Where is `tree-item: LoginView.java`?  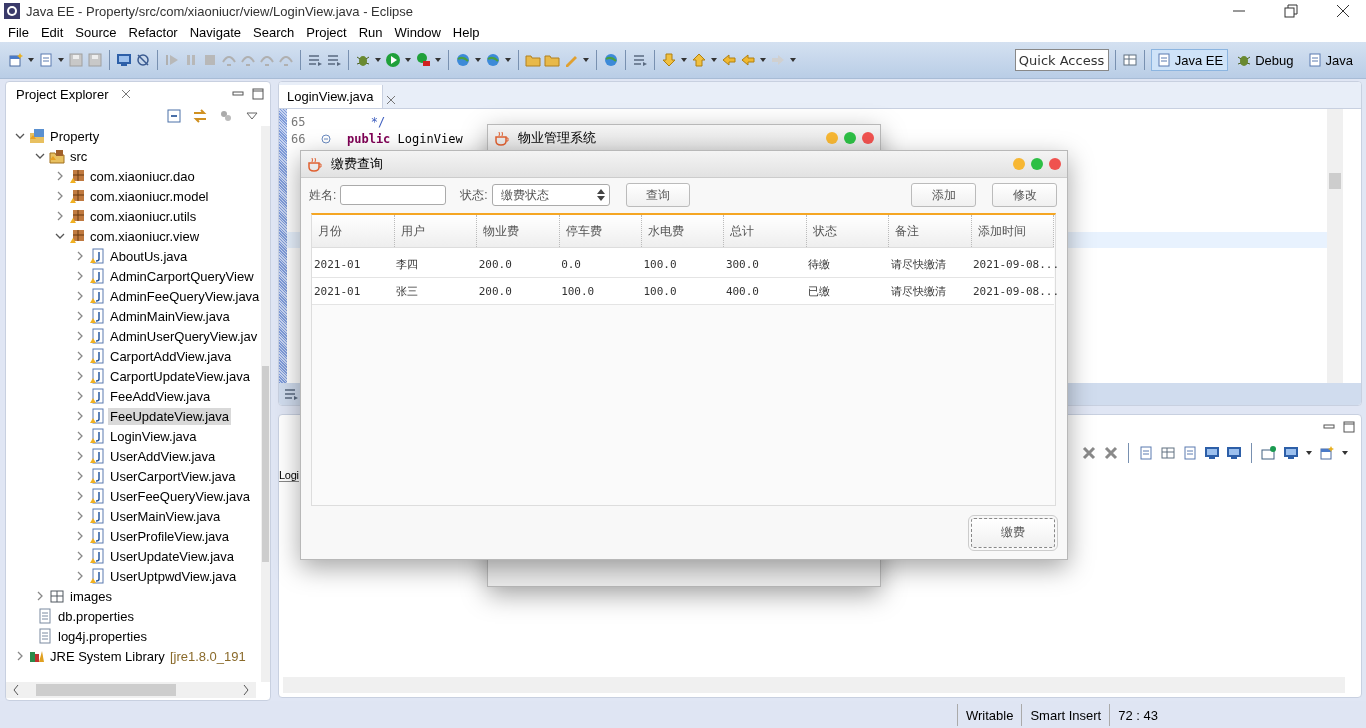
tree-item: LoginView.java is located at coordinates (153, 436).